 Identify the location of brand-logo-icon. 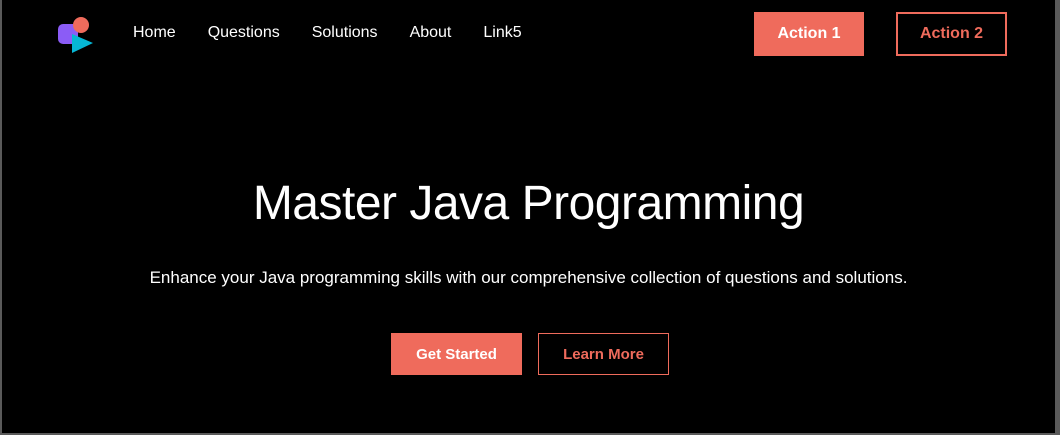
(77, 36).